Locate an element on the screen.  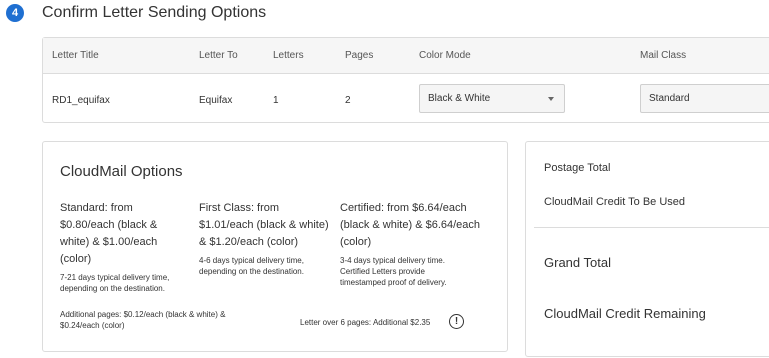
color-mode-select: Black & White is located at coordinates (492, 98).